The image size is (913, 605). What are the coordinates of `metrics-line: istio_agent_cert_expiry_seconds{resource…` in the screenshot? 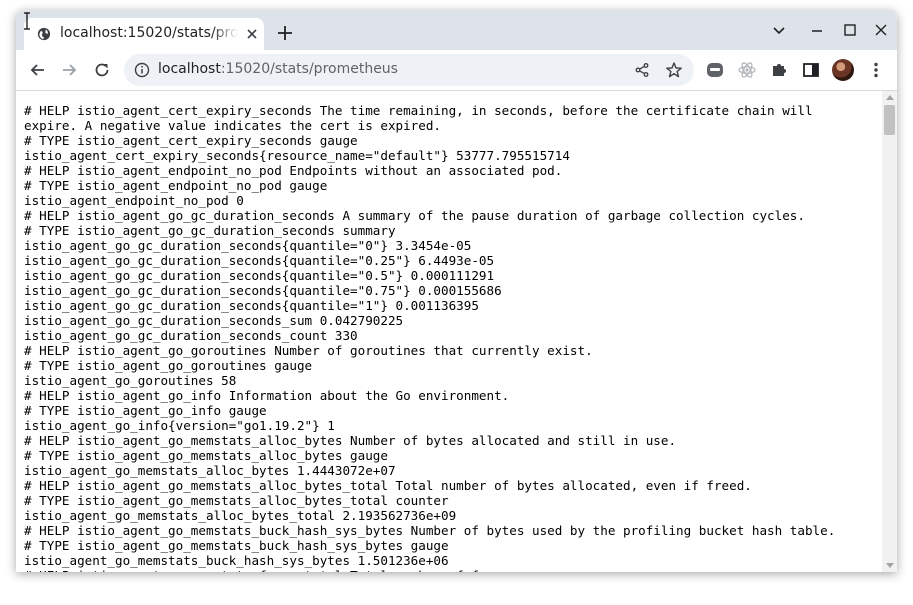 It's located at (297, 155).